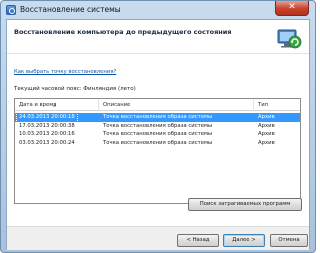 This screenshot has height=253, width=320. Describe the element at coordinates (47, 142) in the screenshot. I see `row-date: 03.03.2013 20:00:24` at that location.